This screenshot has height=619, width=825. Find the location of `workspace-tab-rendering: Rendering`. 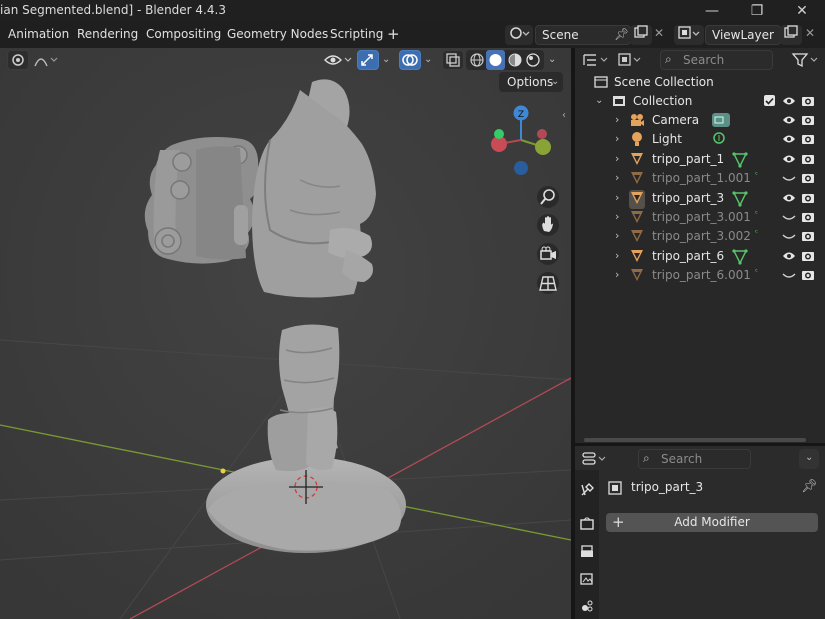

workspace-tab-rendering: Rendering is located at coordinates (107, 34).